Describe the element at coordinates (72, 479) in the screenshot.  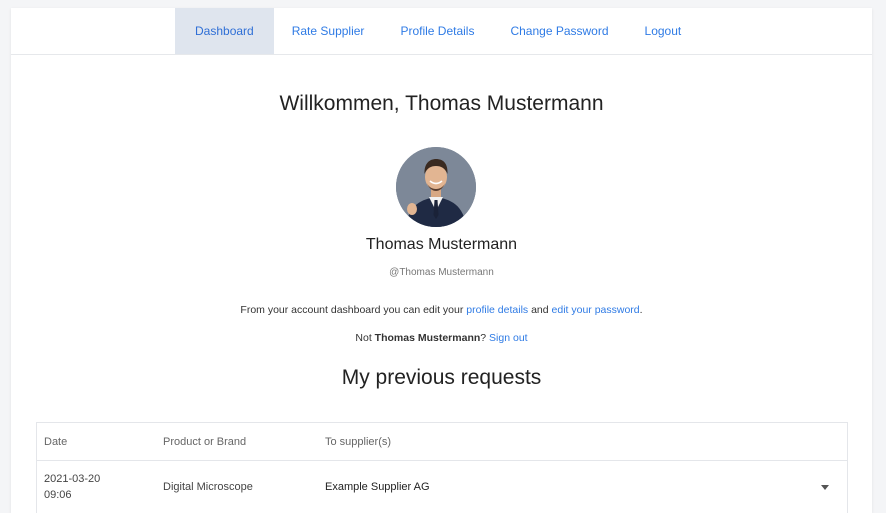
I see `row-date-day: 2021-03-20` at that location.